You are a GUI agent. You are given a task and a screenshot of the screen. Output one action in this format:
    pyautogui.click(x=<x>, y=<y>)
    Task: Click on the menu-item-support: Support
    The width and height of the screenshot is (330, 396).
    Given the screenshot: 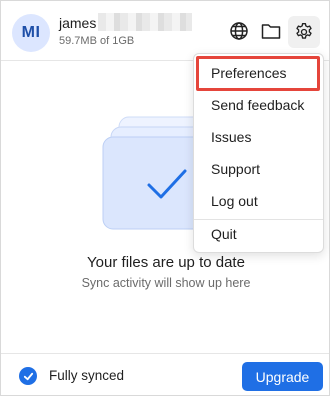 What is the action you would take?
    pyautogui.click(x=258, y=169)
    